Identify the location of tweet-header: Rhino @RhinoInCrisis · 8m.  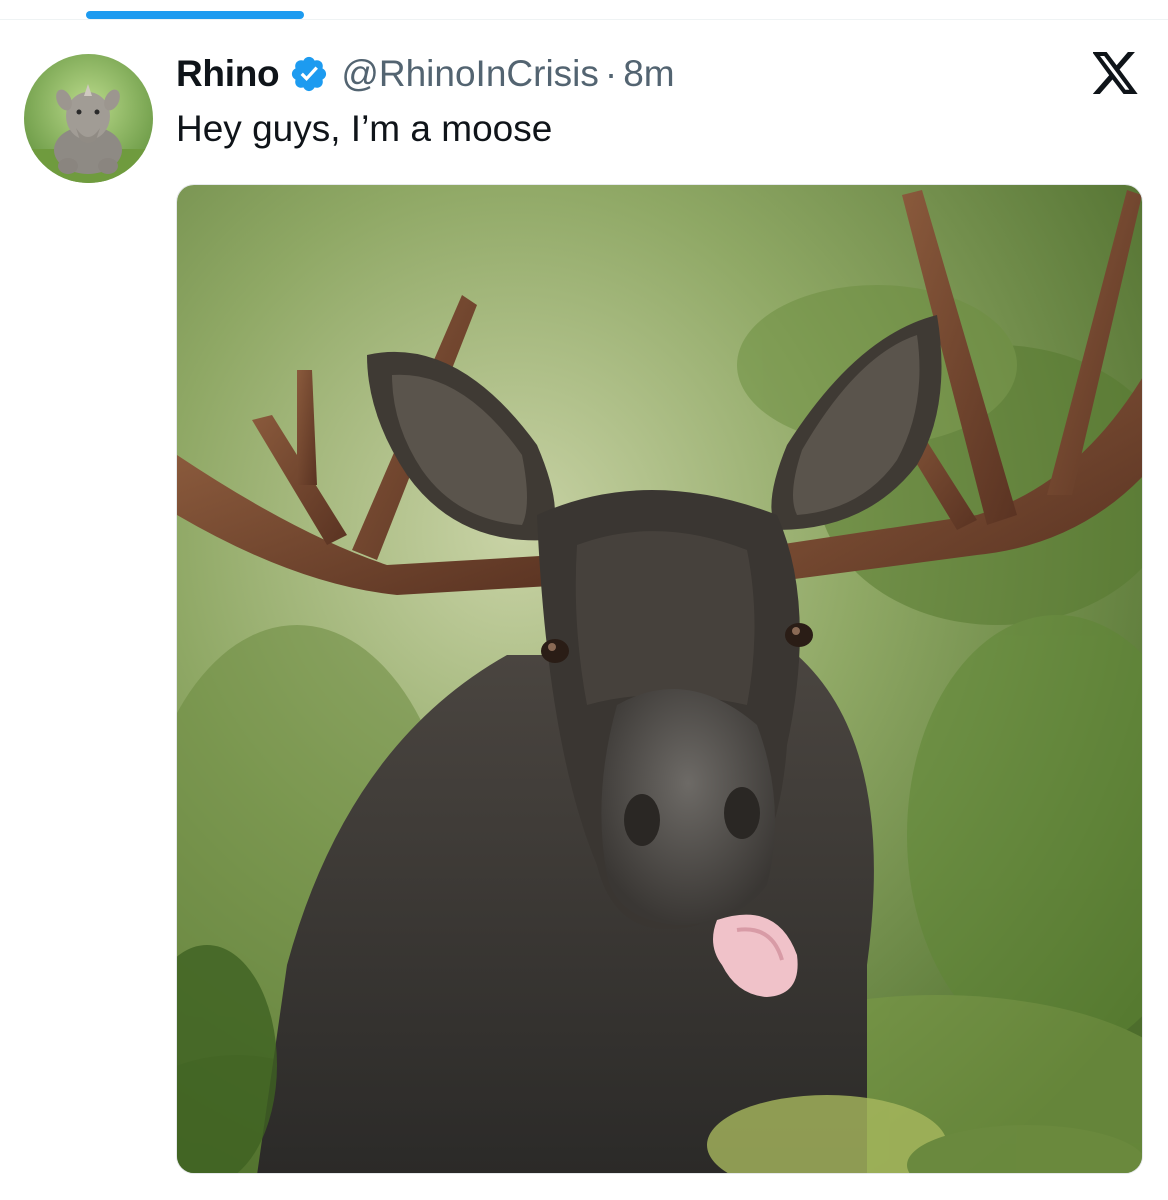
(425, 74).